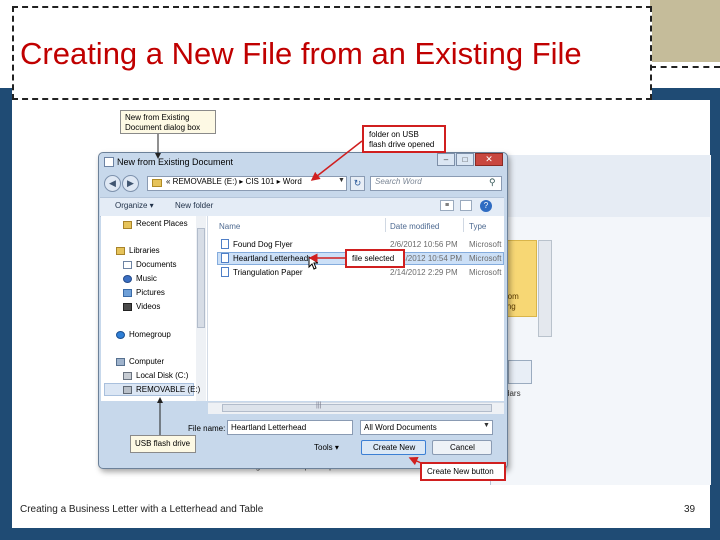 This screenshot has height=540, width=720. I want to click on callout-line: Document dialog box, so click(163, 127).